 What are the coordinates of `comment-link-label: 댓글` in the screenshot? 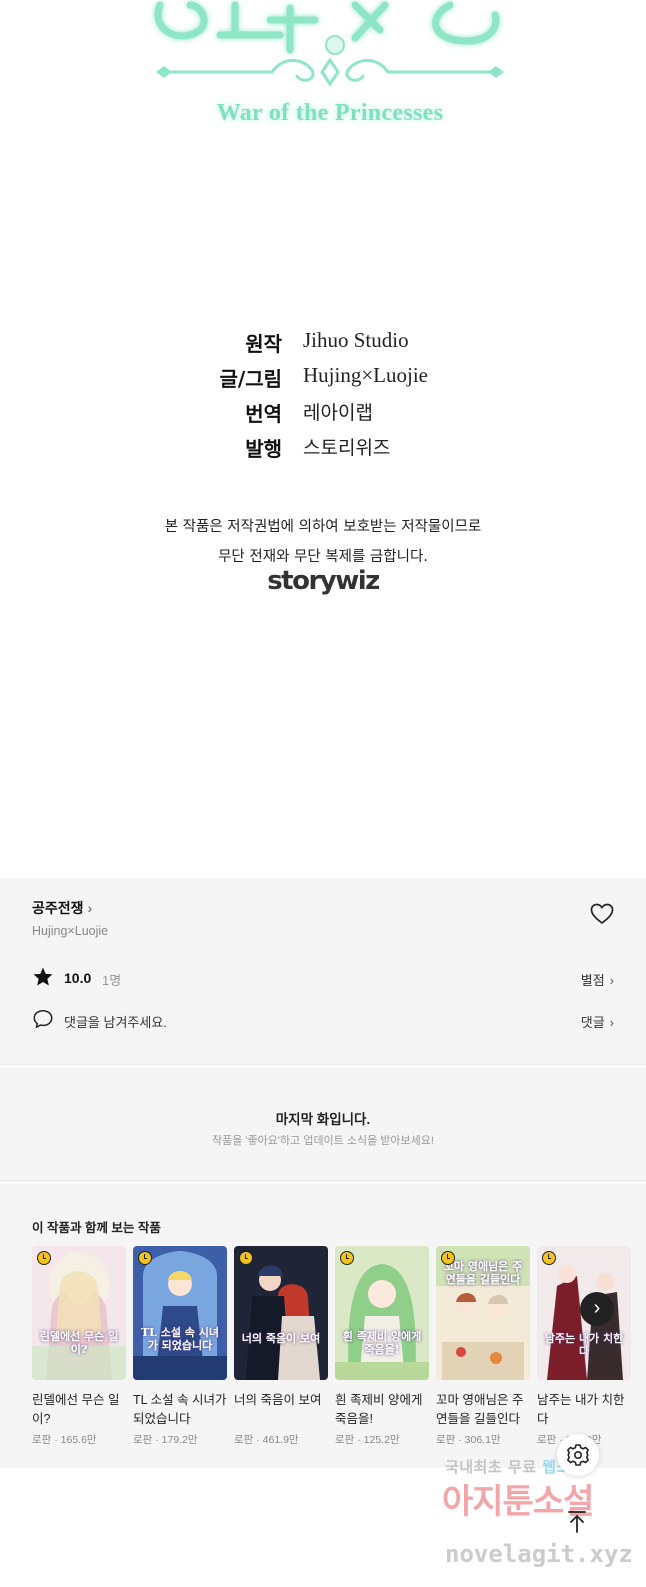 It's located at (592, 1022).